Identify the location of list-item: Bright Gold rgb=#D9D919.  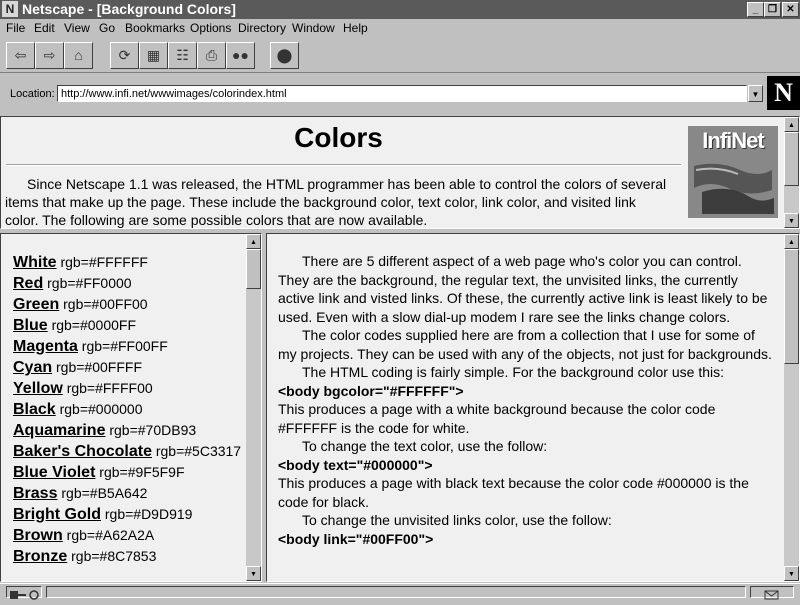
(128, 514).